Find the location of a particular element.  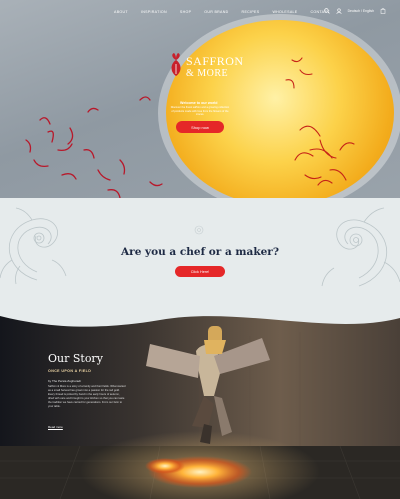

click-here-button: Click Here! is located at coordinates (200, 271).